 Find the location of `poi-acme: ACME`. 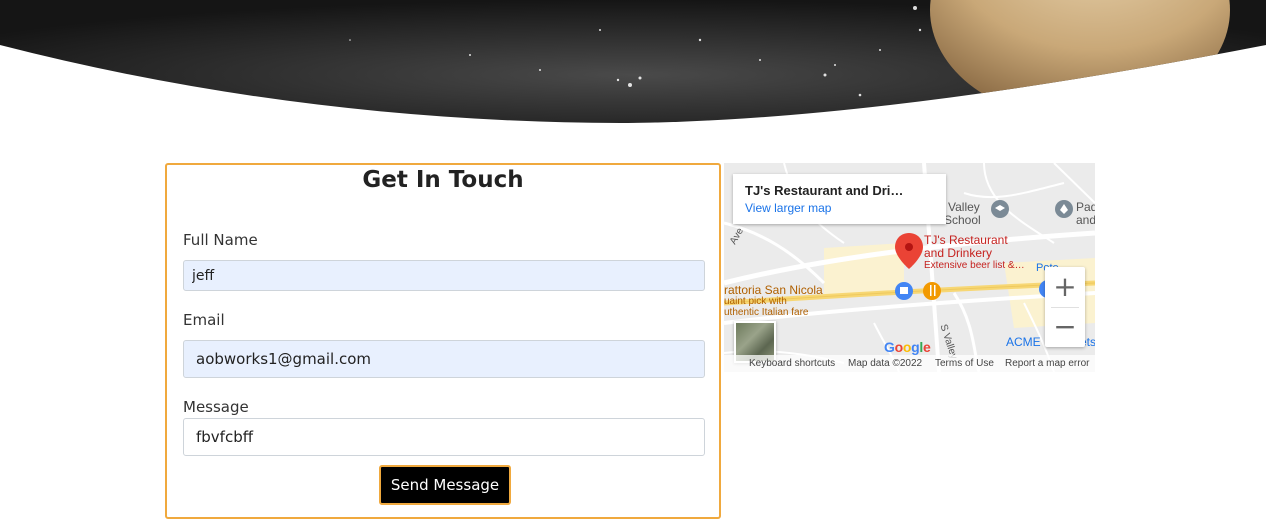

poi-acme: ACME is located at coordinates (1023, 342).